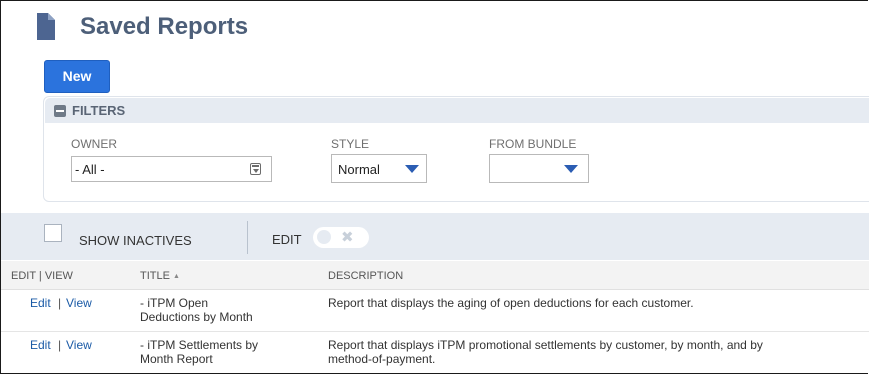 This screenshot has height=375, width=869. I want to click on edit-toggle-label: EDIT, so click(287, 239).